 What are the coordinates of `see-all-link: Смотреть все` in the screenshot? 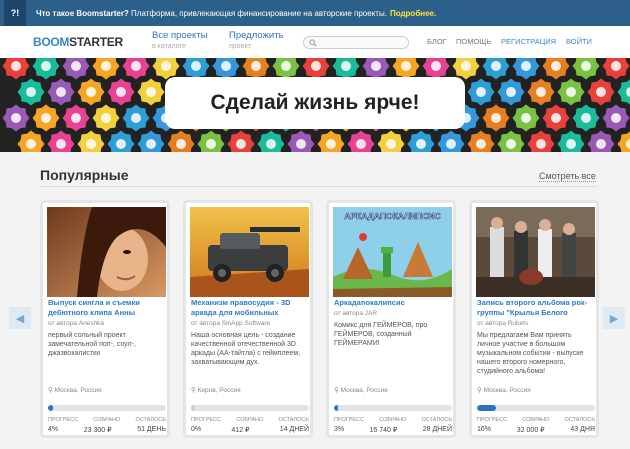 It's located at (567, 176).